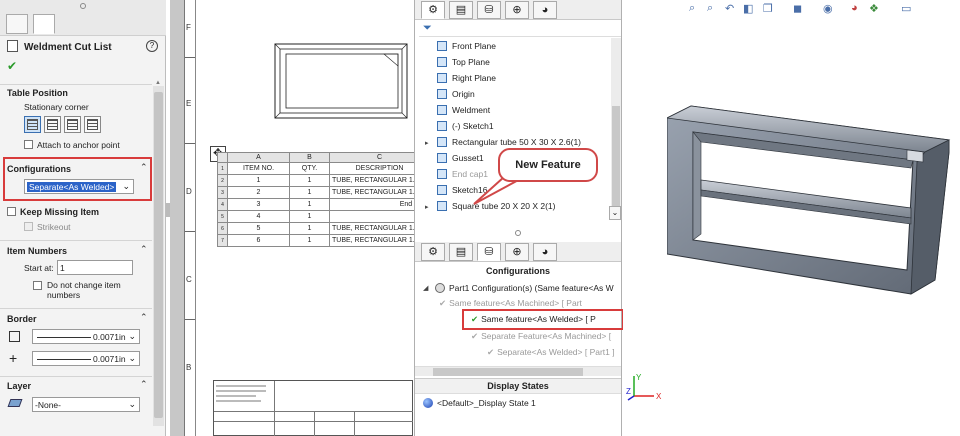 The image size is (960, 436). Describe the element at coordinates (710, 8) in the screenshot. I see `zoom-area-icon: ⌕` at that location.